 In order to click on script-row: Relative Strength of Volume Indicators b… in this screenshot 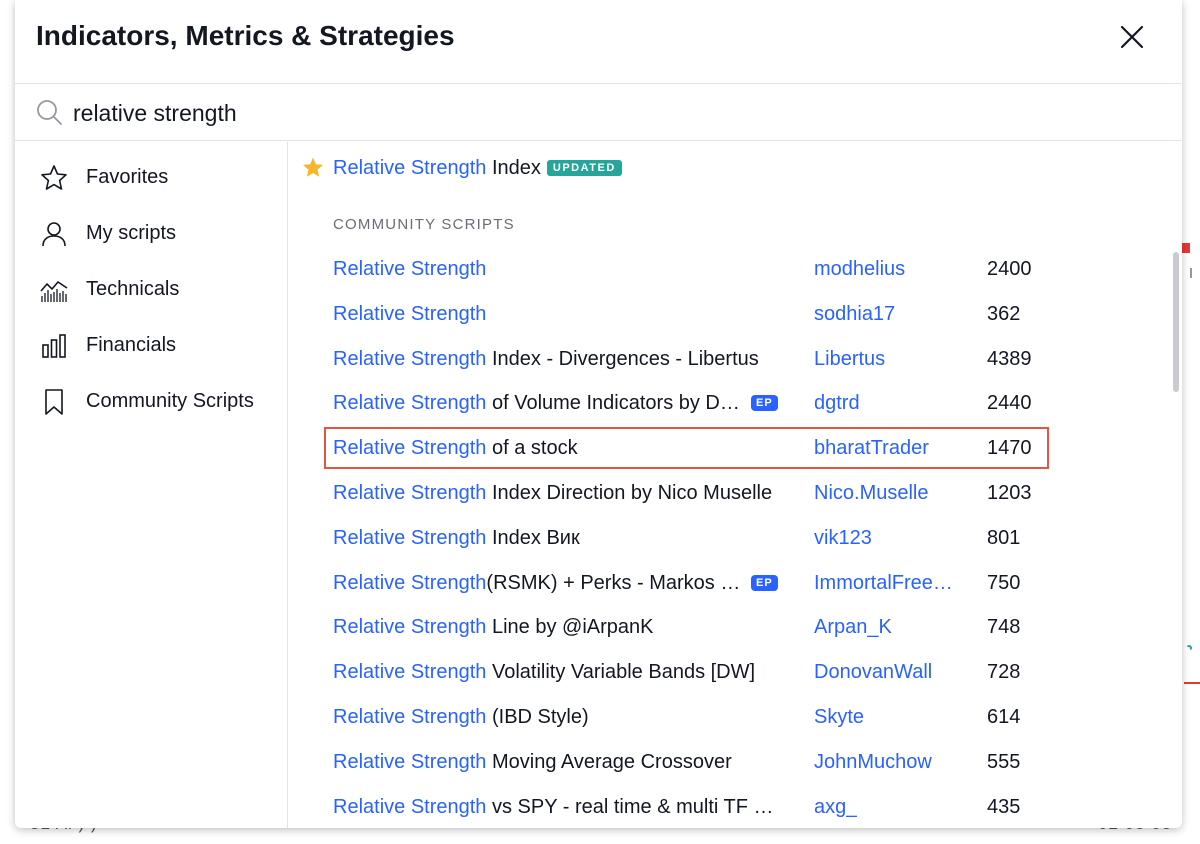, I will do `click(735, 404)`.